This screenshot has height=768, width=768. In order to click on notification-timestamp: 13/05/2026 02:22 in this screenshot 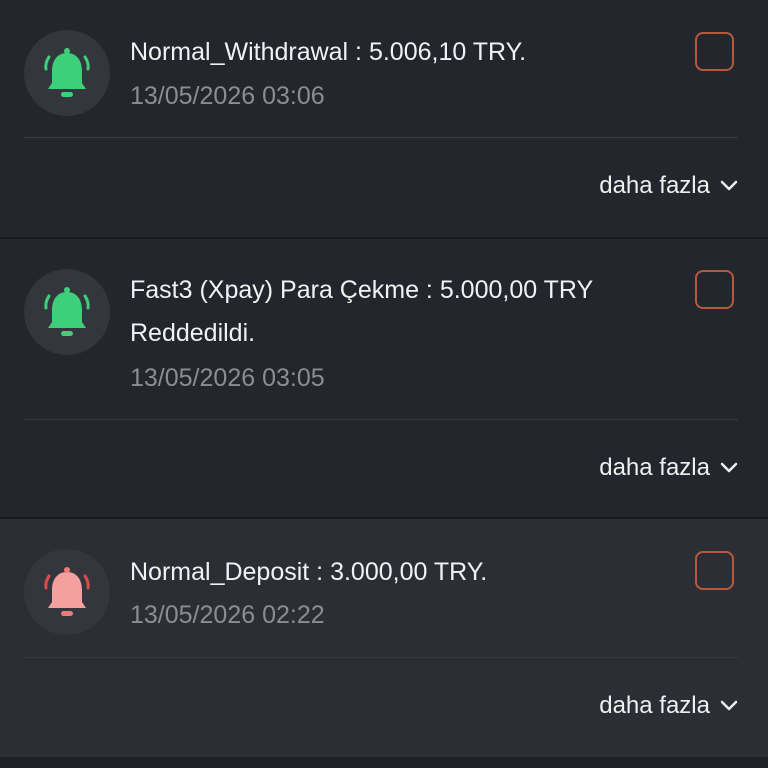, I will do `click(227, 615)`.